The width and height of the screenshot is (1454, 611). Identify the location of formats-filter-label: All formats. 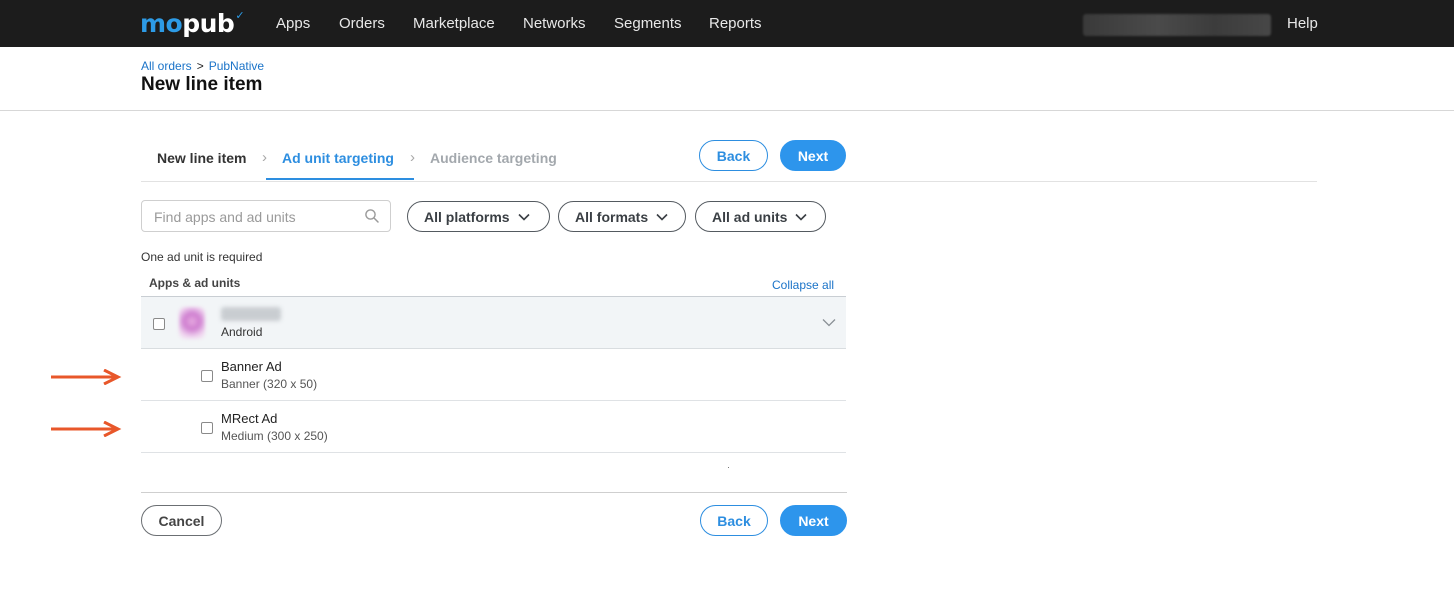
(612, 216).